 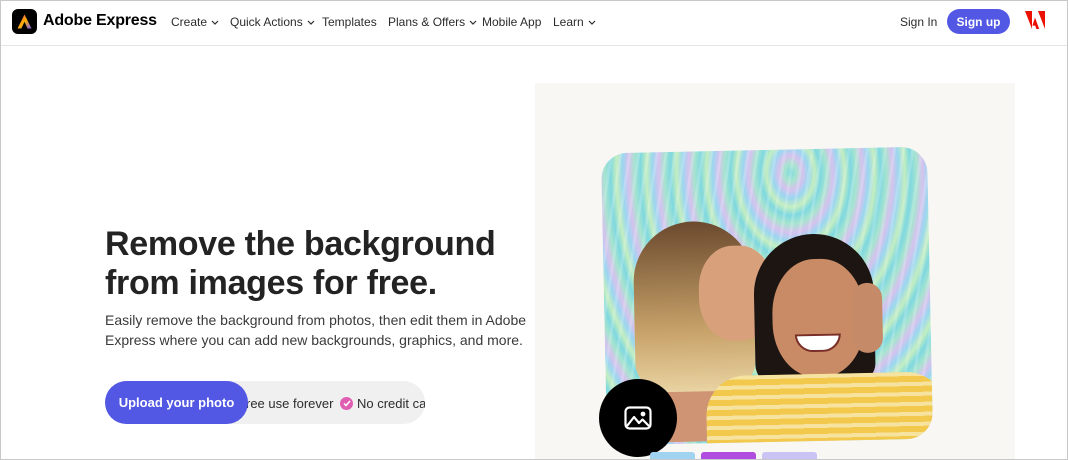 I want to click on sign-in-link: Sign In, so click(x=918, y=22).